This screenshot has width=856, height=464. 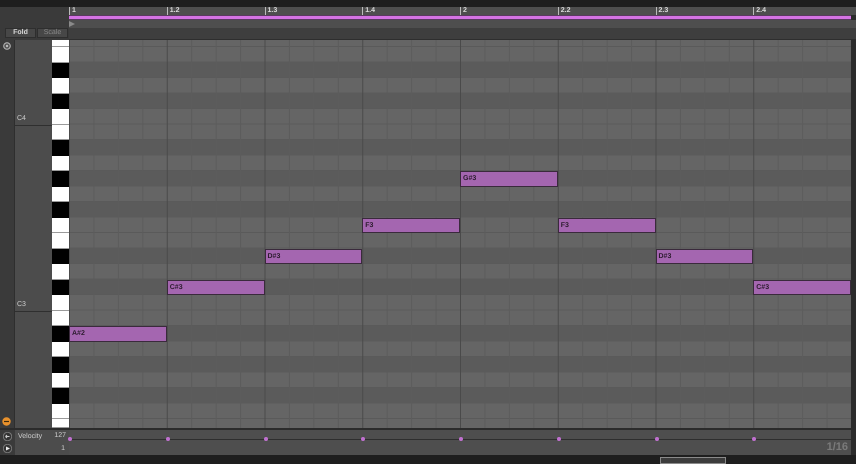 I want to click on scrollbar-thumb, so click(x=693, y=460).